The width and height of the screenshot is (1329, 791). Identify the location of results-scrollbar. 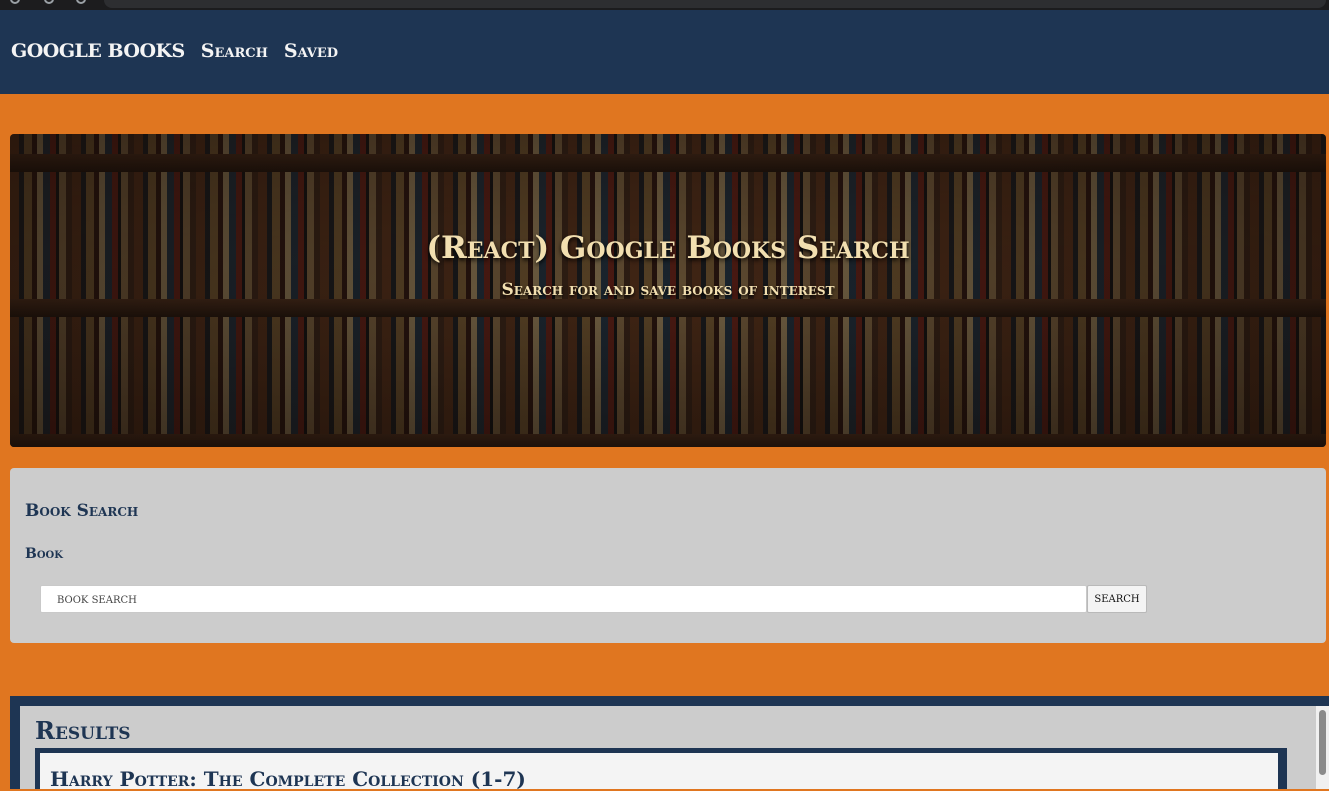
(1322, 747).